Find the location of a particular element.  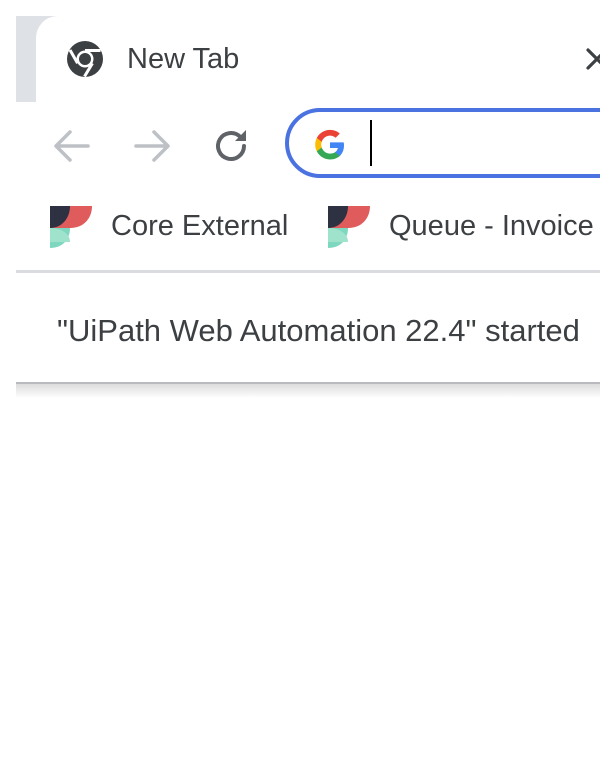

bookmark-label: Queue - Invoice is located at coordinates (491, 226).